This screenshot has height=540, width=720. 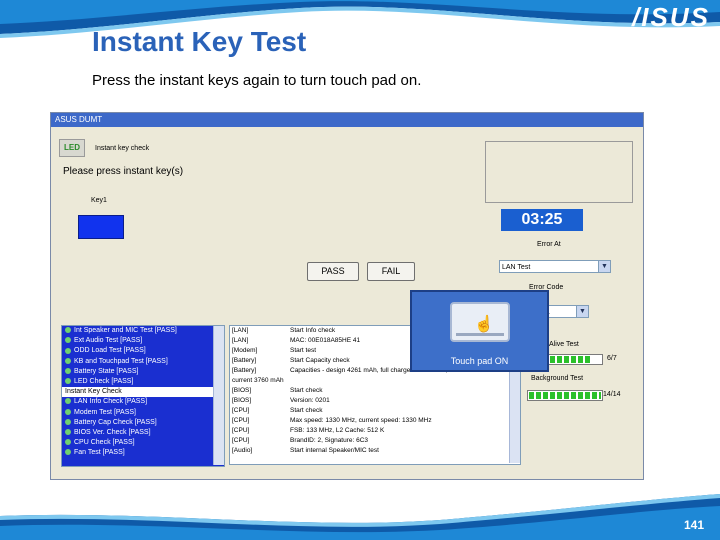 I want to click on preview-panel, so click(x=559, y=172).